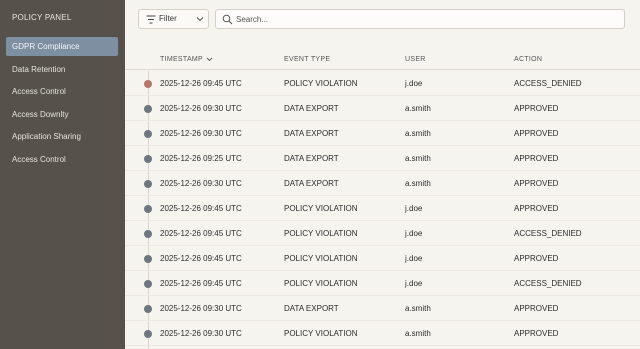 The image size is (640, 349). Describe the element at coordinates (382, 60) in the screenshot. I see `table-header: TIMESTAMP EVENT TYPE USER ACTION` at that location.